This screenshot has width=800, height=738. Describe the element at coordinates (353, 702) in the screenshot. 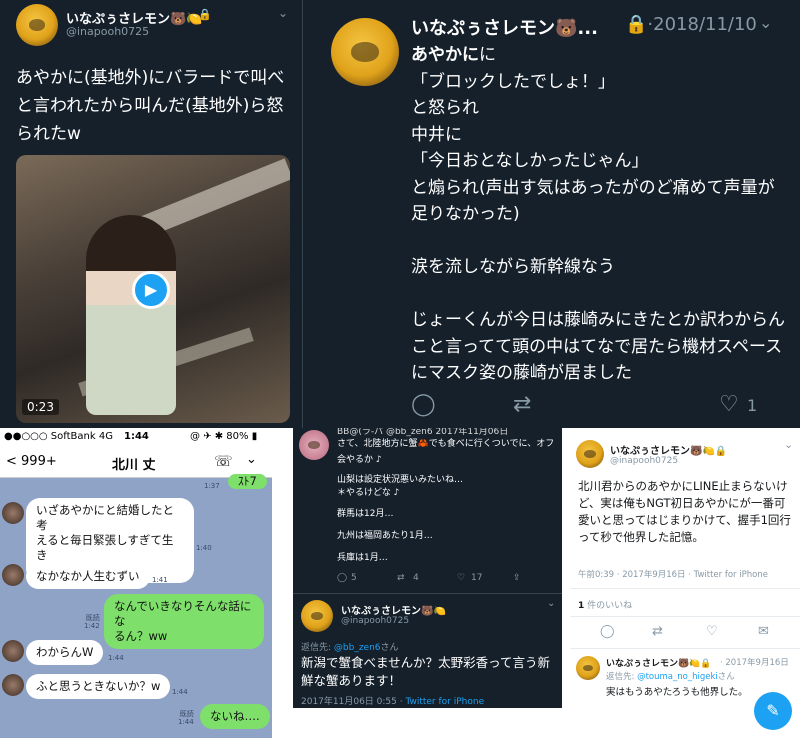

I see `tweet-time: 2017年11月06日 0:55 ·` at that location.